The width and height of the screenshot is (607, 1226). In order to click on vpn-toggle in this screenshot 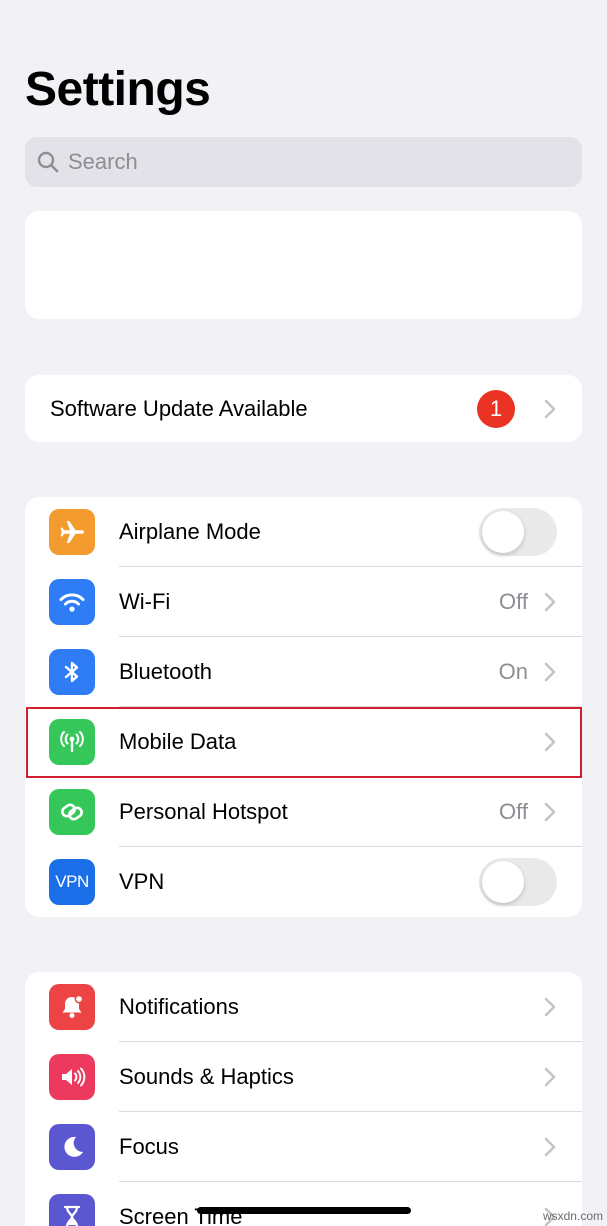, I will do `click(518, 882)`.